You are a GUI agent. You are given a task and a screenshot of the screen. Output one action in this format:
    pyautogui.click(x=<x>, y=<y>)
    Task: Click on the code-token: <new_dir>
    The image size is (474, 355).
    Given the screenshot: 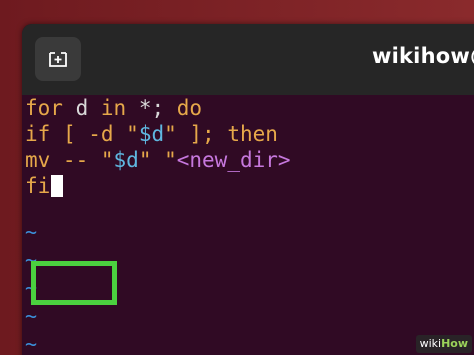 What is the action you would take?
    pyautogui.click(x=233, y=160)
    